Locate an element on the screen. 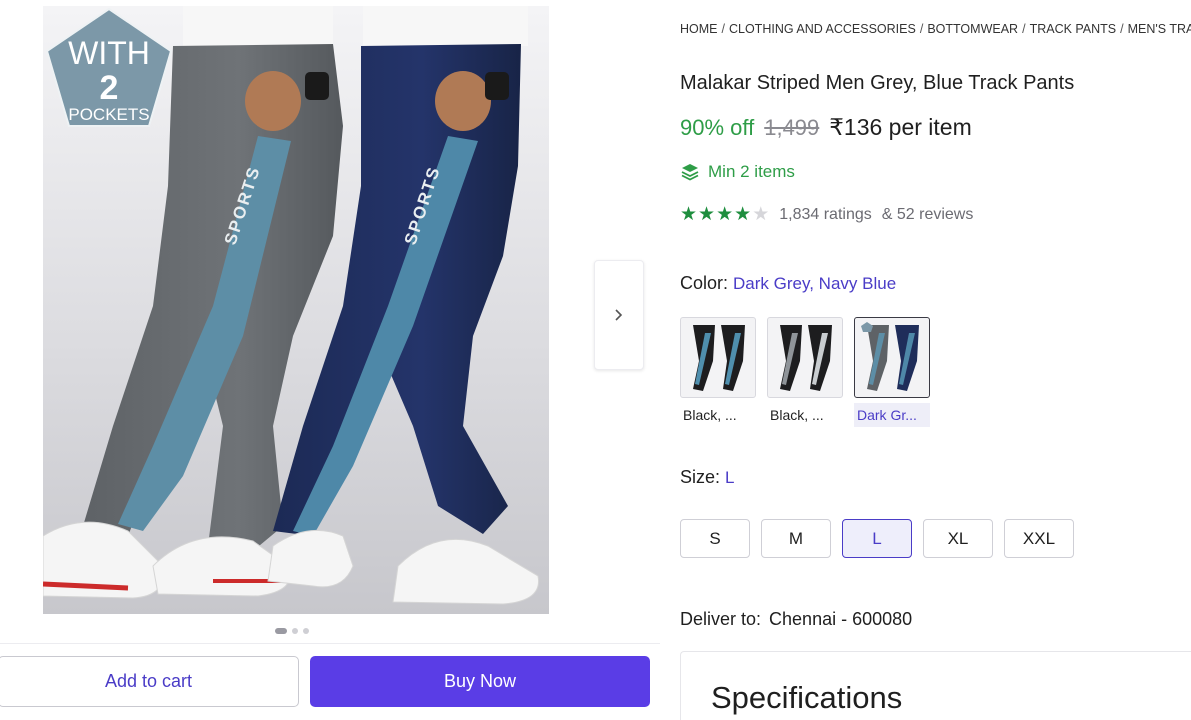 The height and width of the screenshot is (720, 1191). size-heading: Size: L is located at coordinates (707, 477).